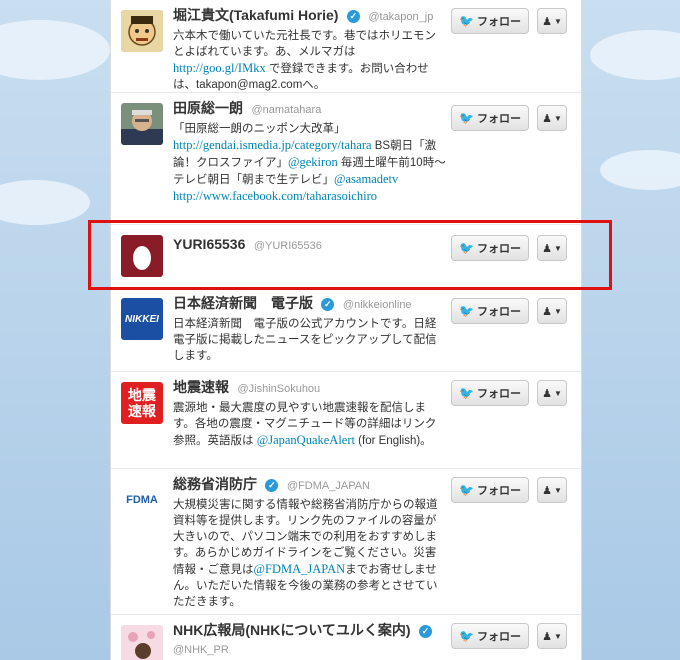  Describe the element at coordinates (209, 244) in the screenshot. I see `user-fullname: YURI65536` at that location.